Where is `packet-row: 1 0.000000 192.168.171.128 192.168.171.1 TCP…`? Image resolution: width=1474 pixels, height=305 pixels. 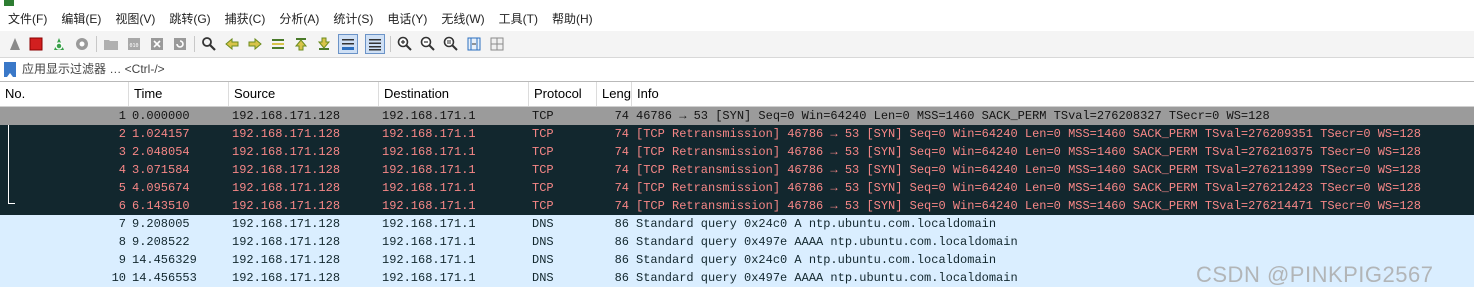 packet-row: 1 0.000000 192.168.171.128 192.168.171.1 TCP… is located at coordinates (737, 116).